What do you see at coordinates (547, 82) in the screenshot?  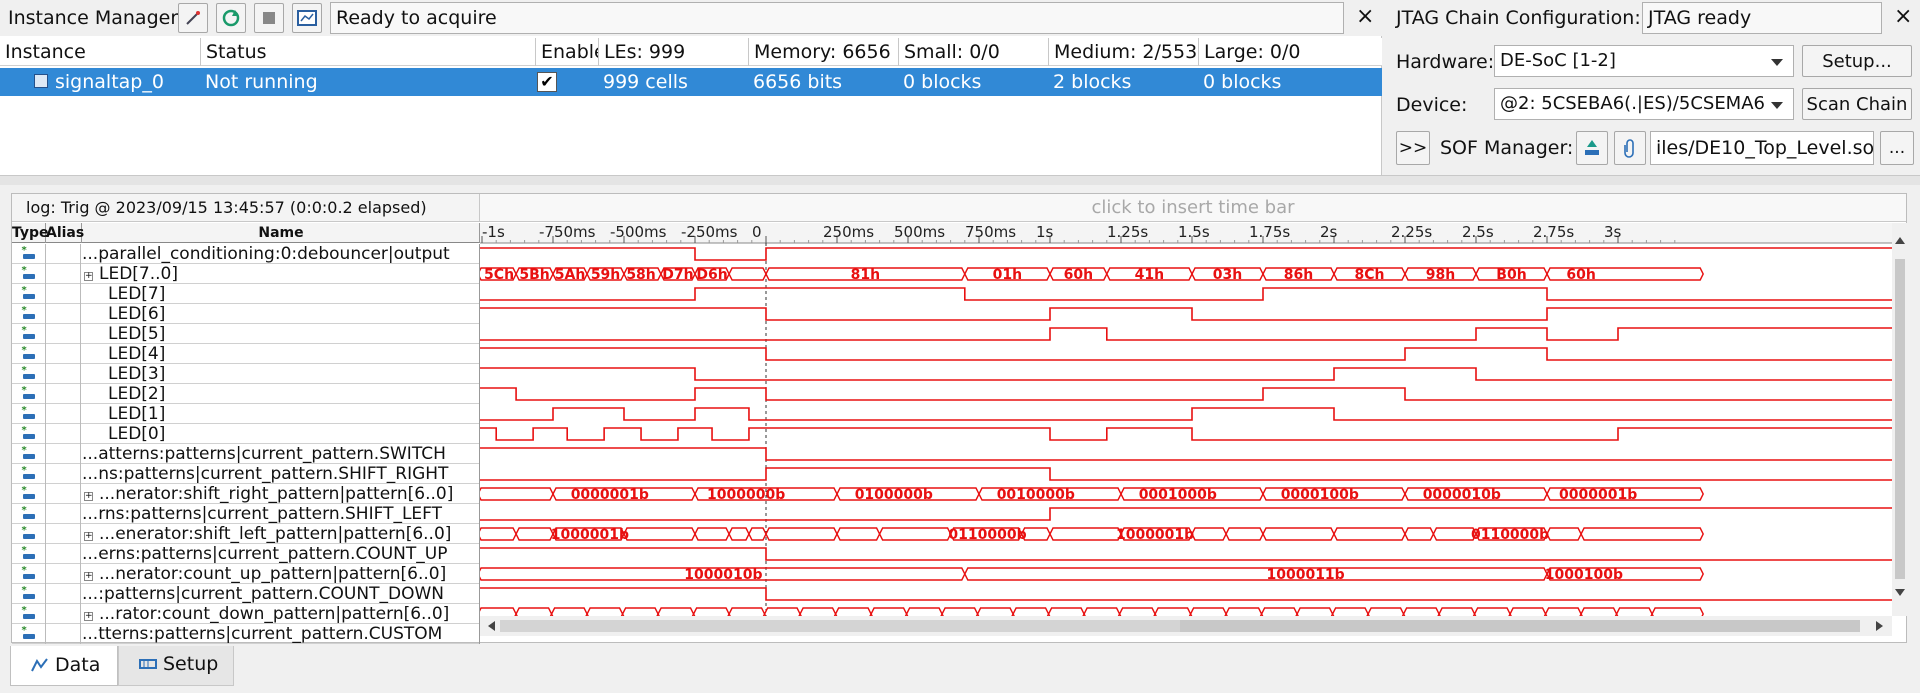 I see `enable-checkbox: ✔` at bounding box center [547, 82].